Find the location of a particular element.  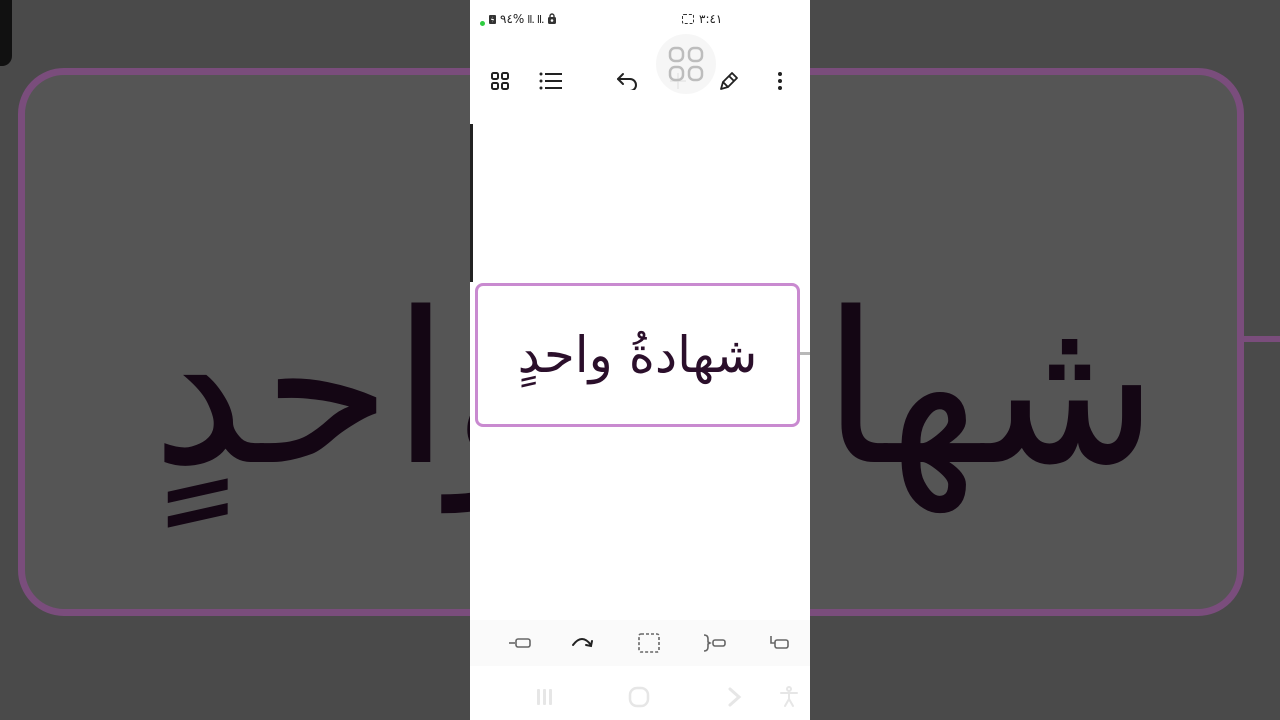

status-bar: %٩٤ ll. ll. ٣:٤١ is located at coordinates (640, 20).